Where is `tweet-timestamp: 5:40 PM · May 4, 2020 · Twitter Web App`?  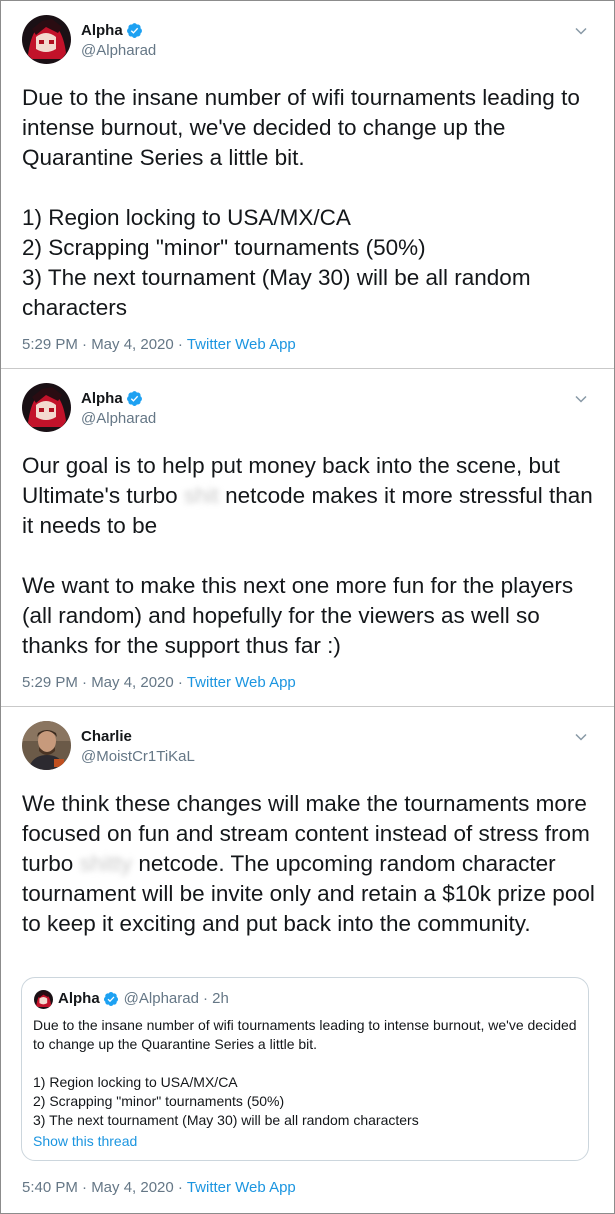
tweet-timestamp: 5:40 PM · May 4, 2020 · Twitter Web App is located at coordinates (159, 1187).